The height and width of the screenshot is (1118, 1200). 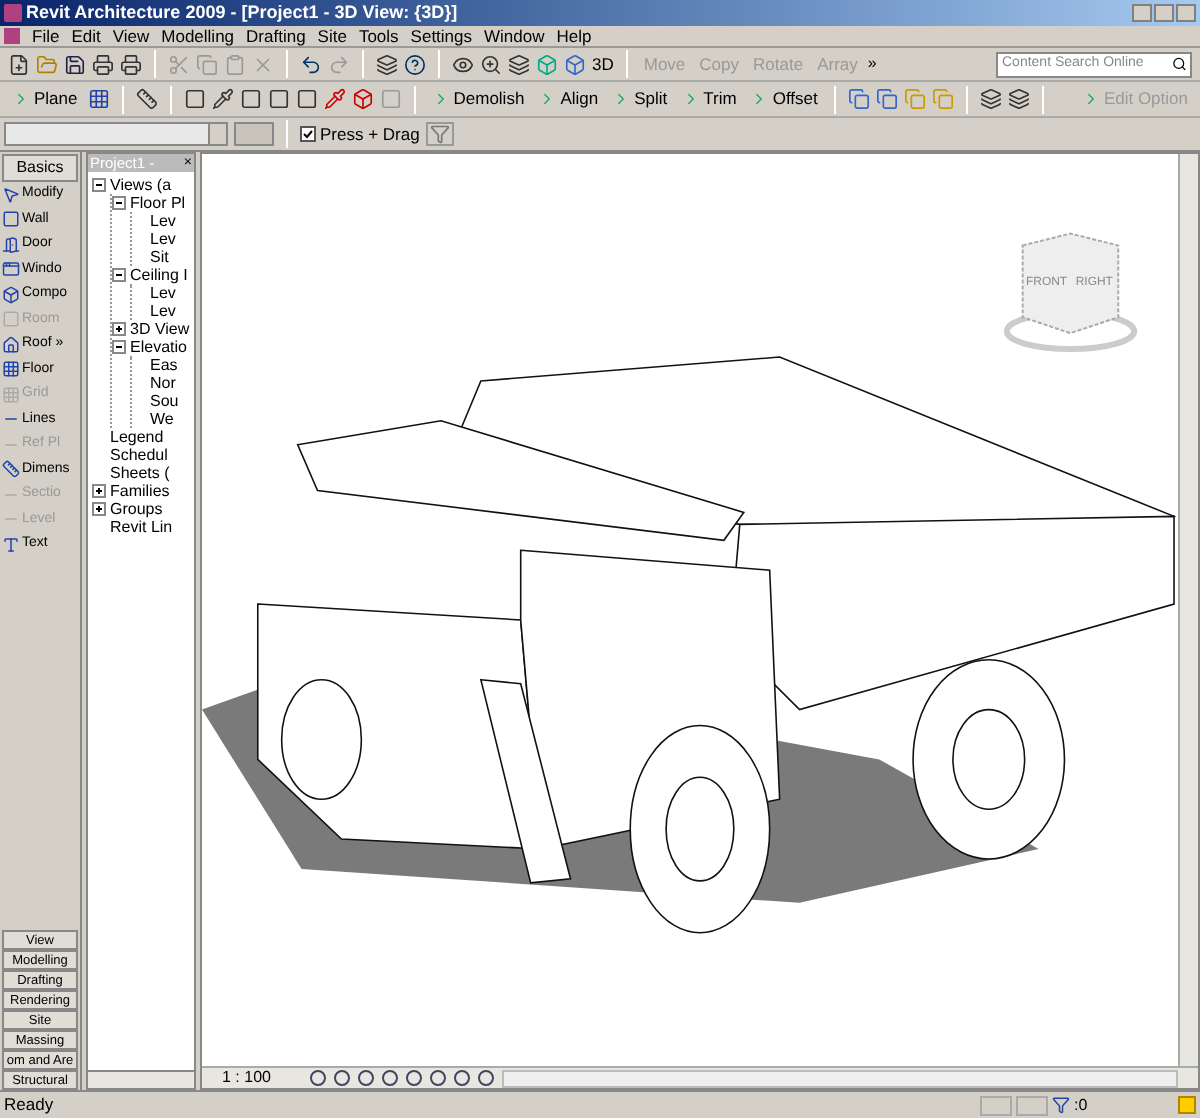 I want to click on press-drag-checkbox, so click(x=308, y=134).